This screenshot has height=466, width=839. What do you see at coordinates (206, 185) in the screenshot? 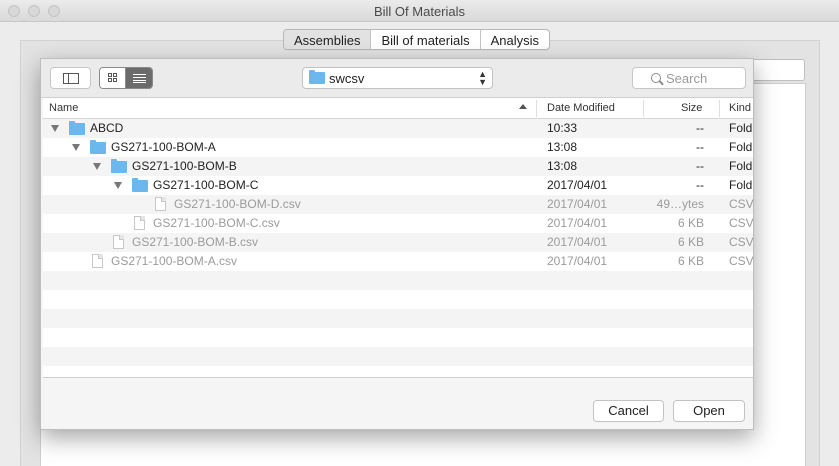
I see `item-name: GS271-100-BOM-C` at bounding box center [206, 185].